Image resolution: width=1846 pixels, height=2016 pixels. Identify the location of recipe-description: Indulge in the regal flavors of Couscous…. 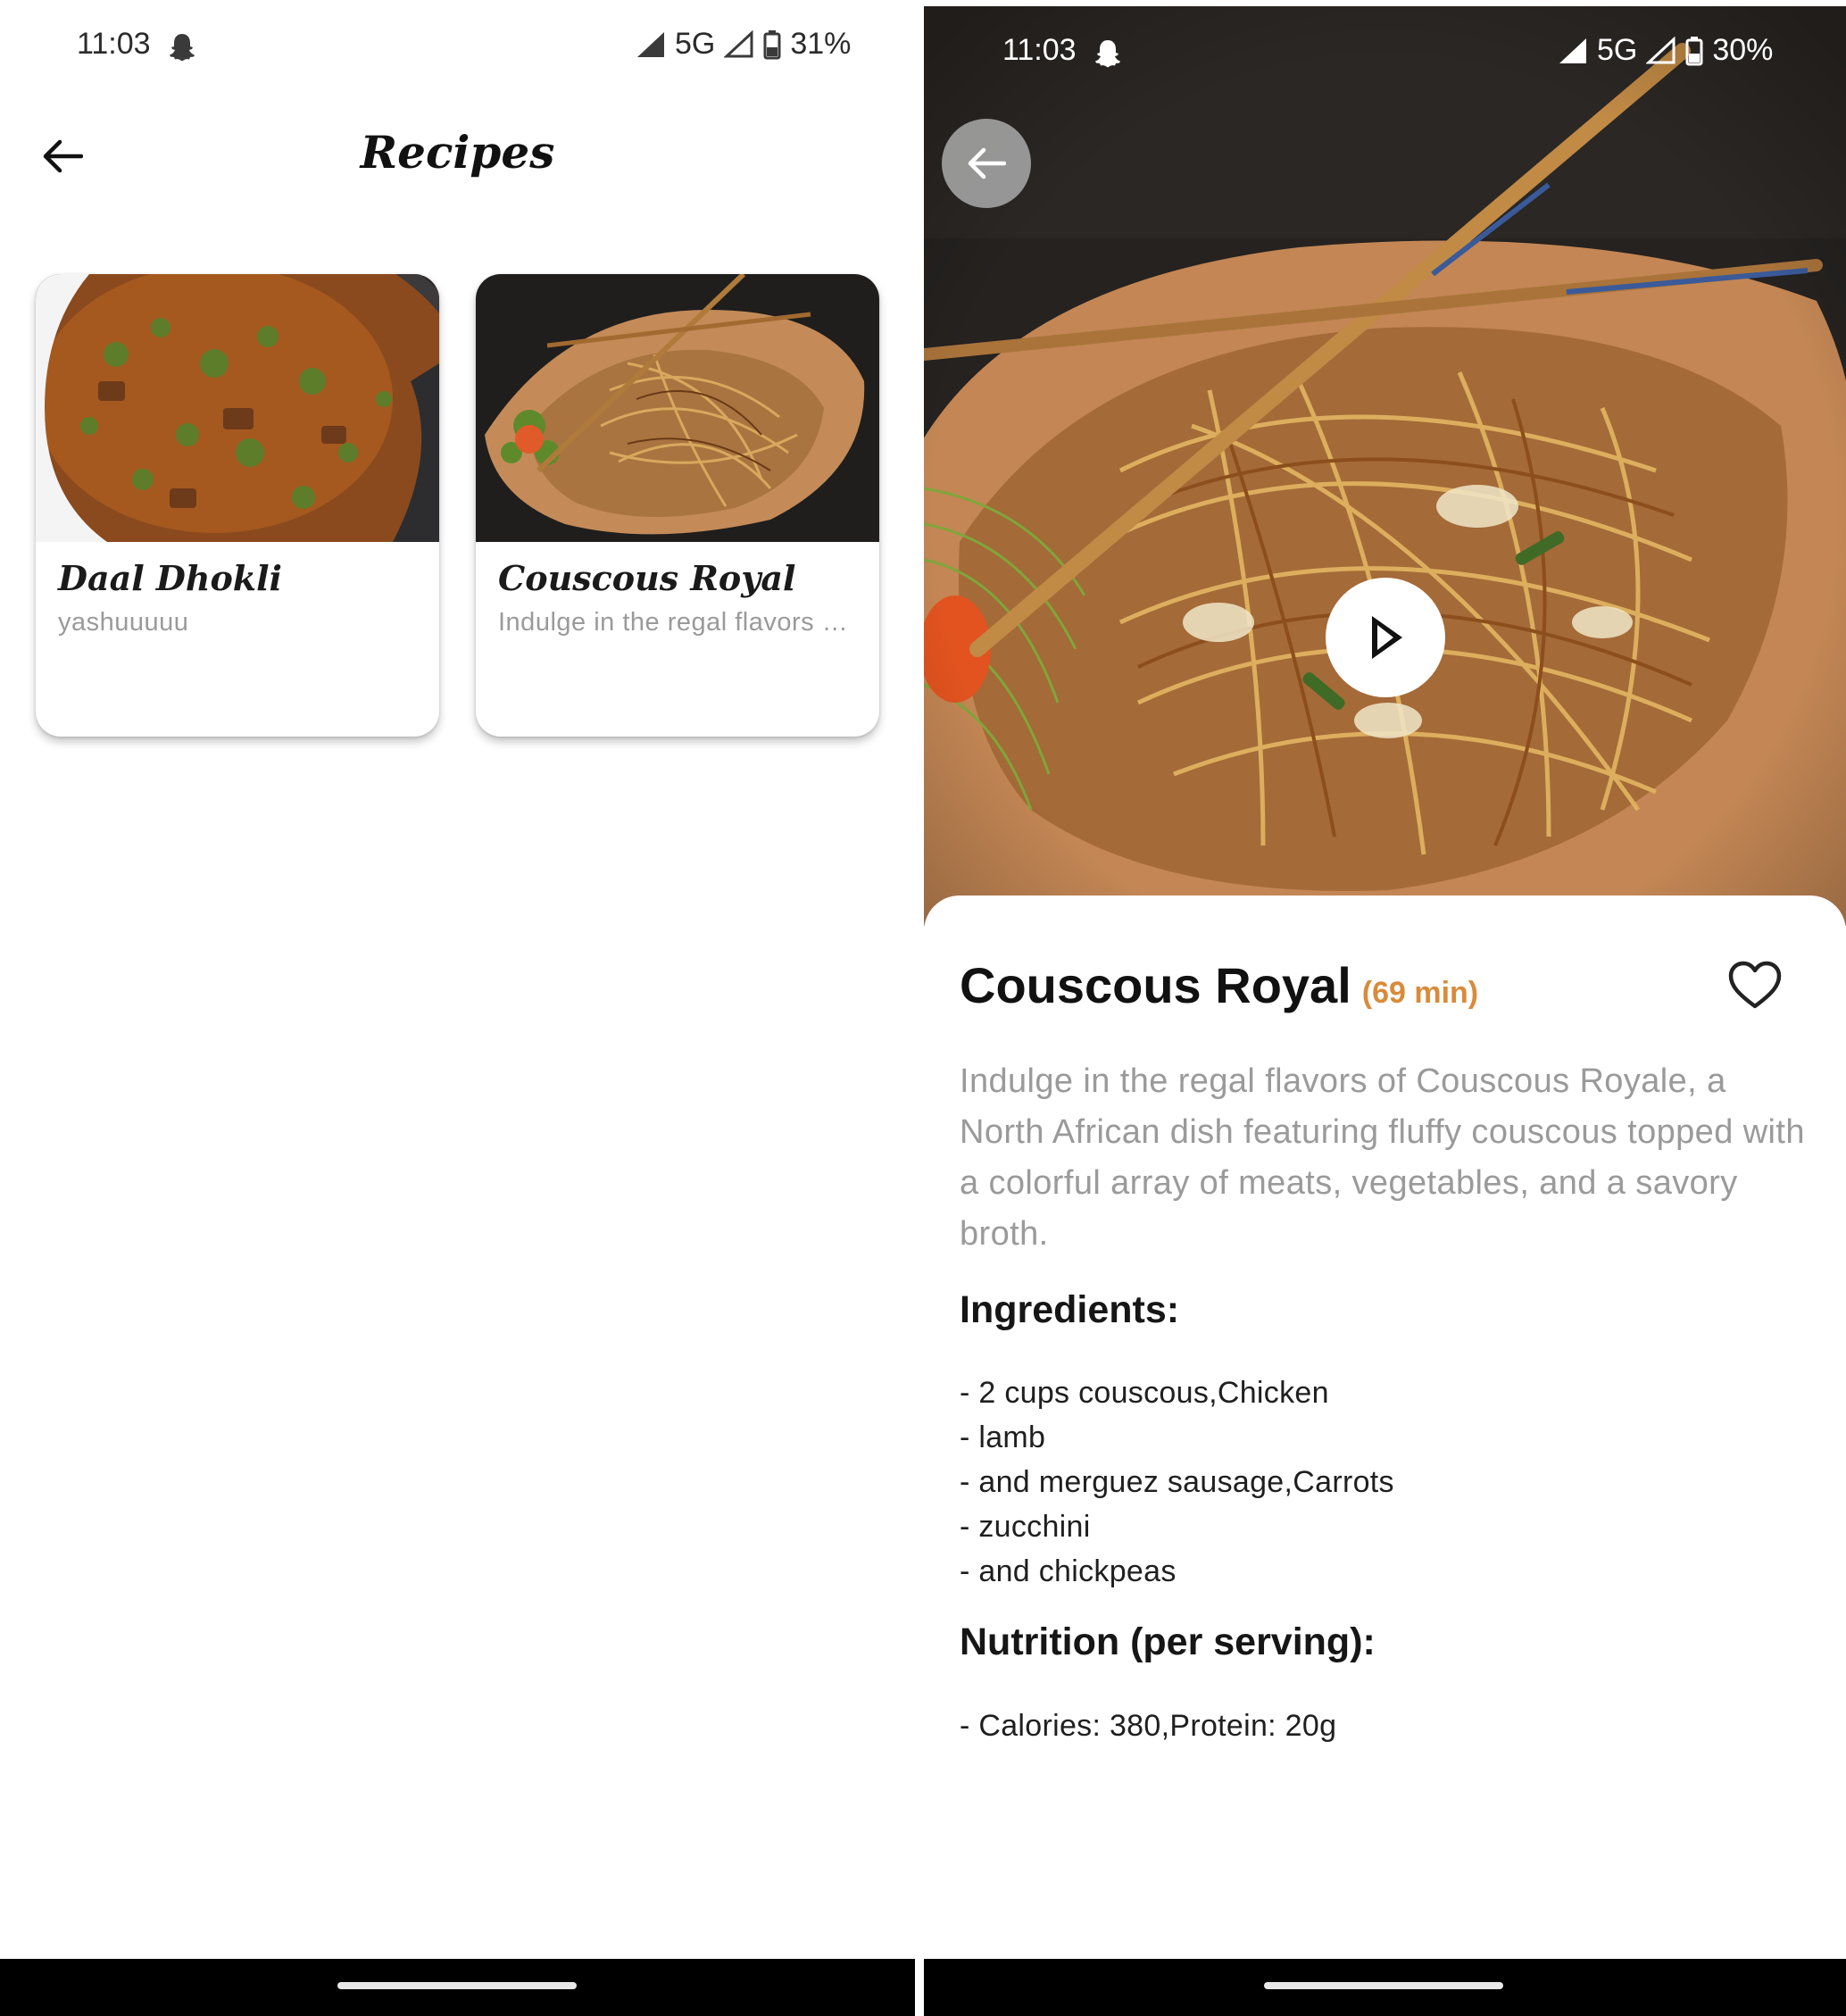
(1382, 1157).